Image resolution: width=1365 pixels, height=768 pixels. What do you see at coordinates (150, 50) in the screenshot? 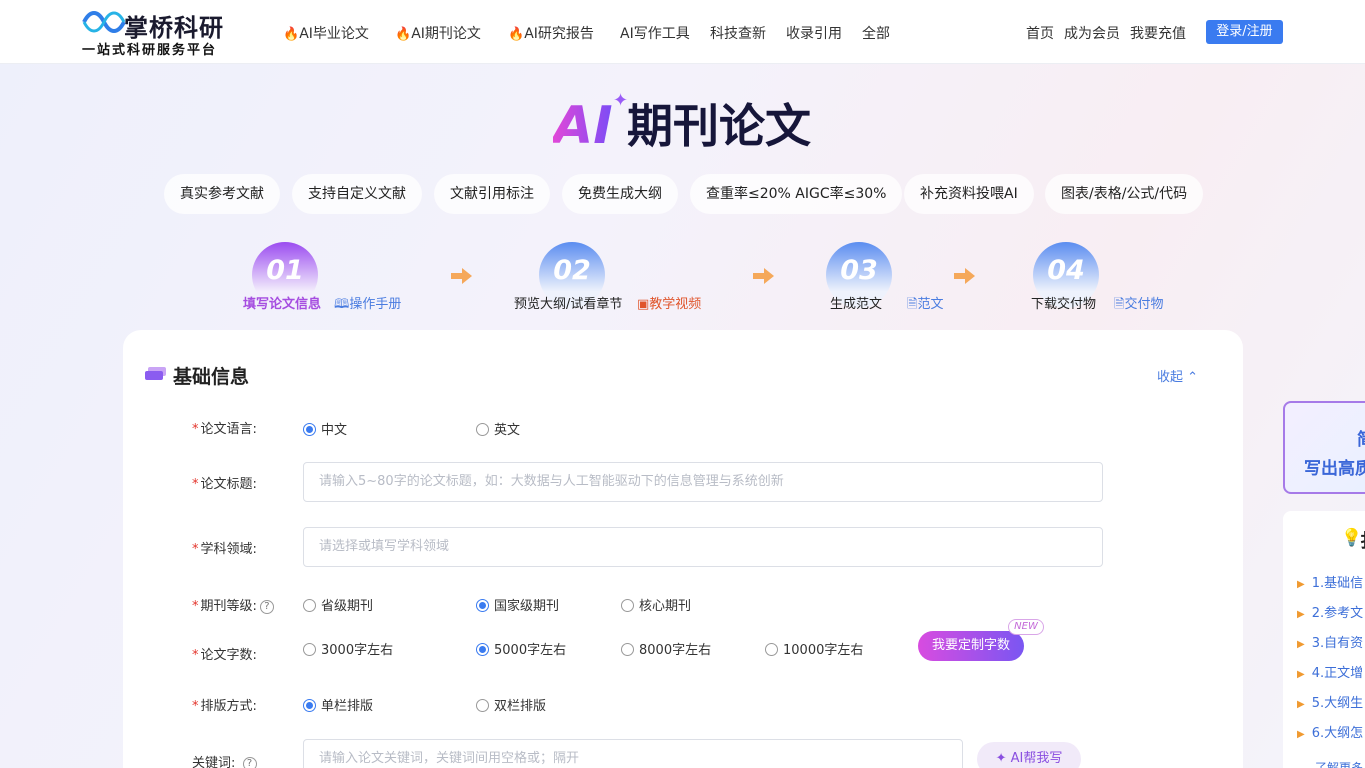
I see `logo-subtitle: 一站式科研服务平台` at bounding box center [150, 50].